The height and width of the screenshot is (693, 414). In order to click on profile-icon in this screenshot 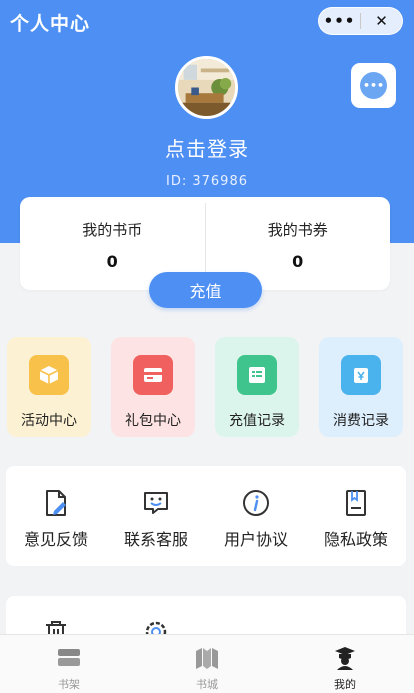, I will do `click(345, 658)`.